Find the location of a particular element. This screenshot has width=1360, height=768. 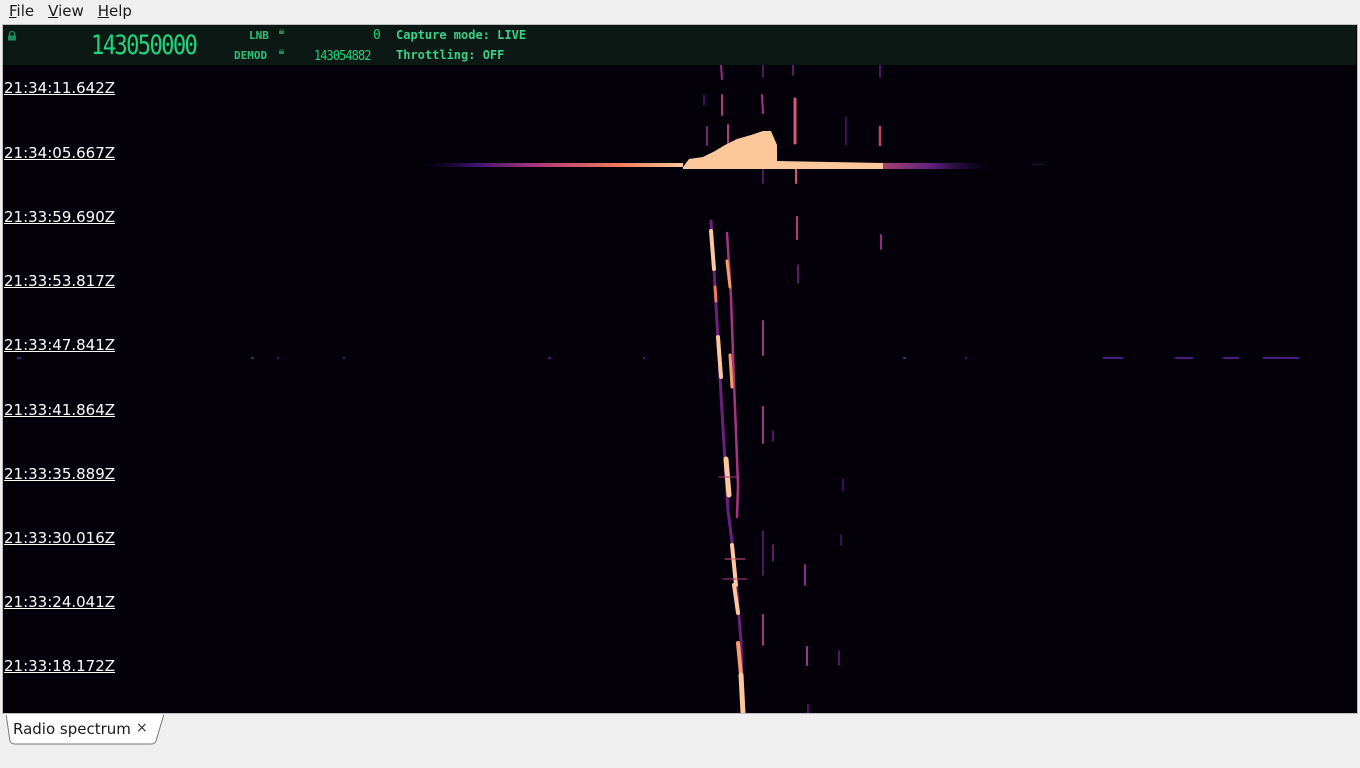

menu-file-mnemonic: F is located at coordinates (13, 11).